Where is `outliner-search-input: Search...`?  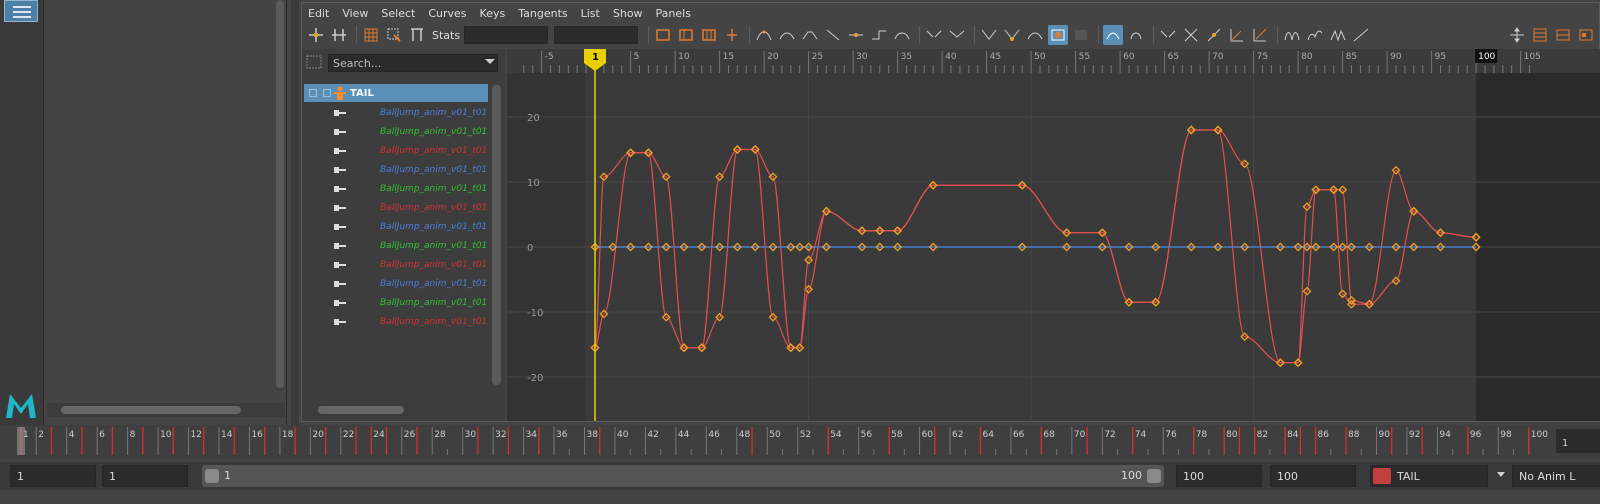
outliner-search-input: Search... is located at coordinates (413, 63).